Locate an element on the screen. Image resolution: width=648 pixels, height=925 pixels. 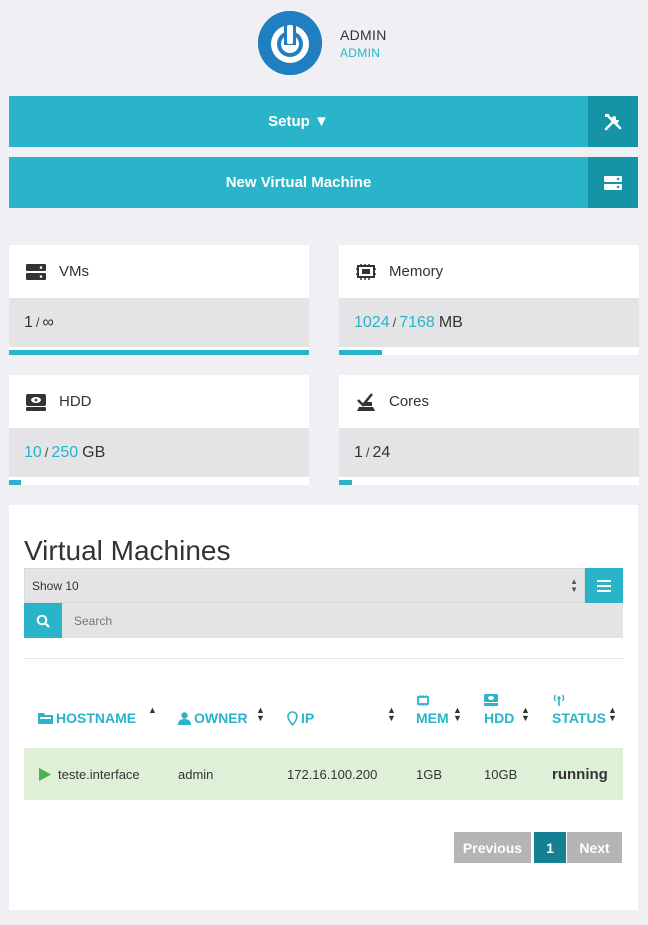
column-label-ip: IP is located at coordinates (308, 718).